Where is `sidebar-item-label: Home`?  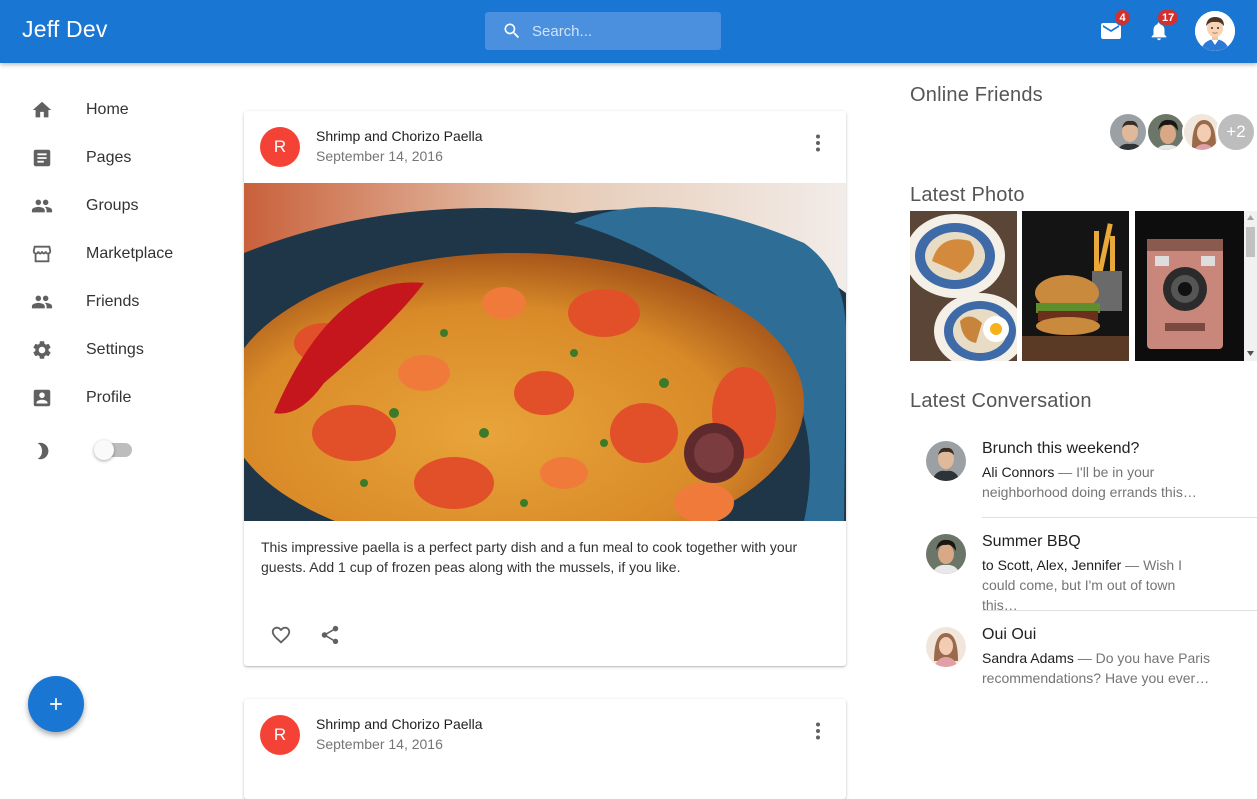 sidebar-item-label: Home is located at coordinates (107, 109).